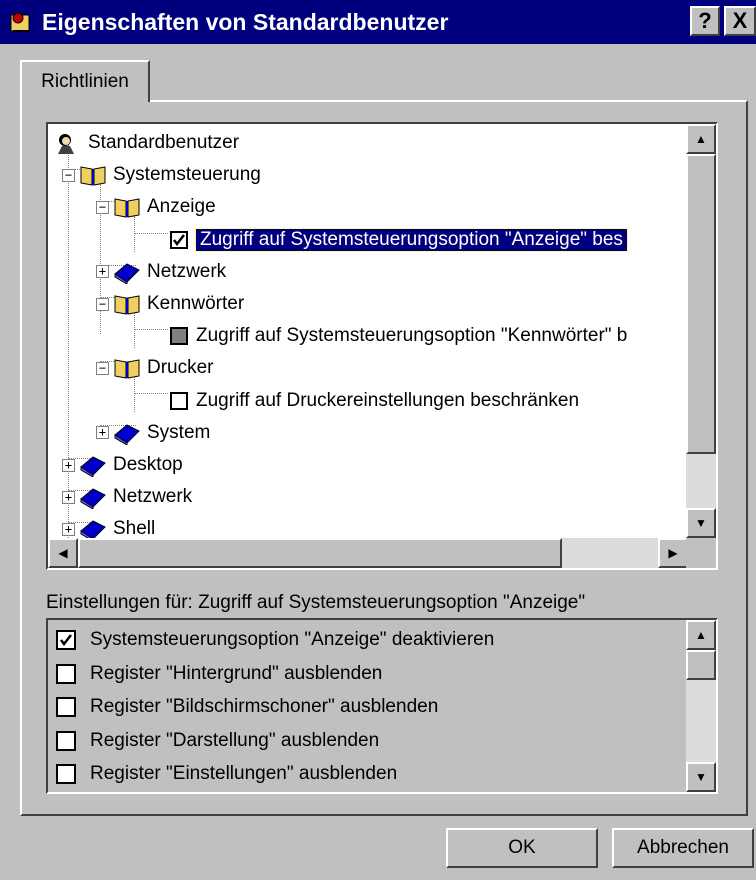 This screenshot has width=756, height=880. What do you see at coordinates (244, 773) in the screenshot?
I see `option-label: Register "Einstellungen" ausblenden` at bounding box center [244, 773].